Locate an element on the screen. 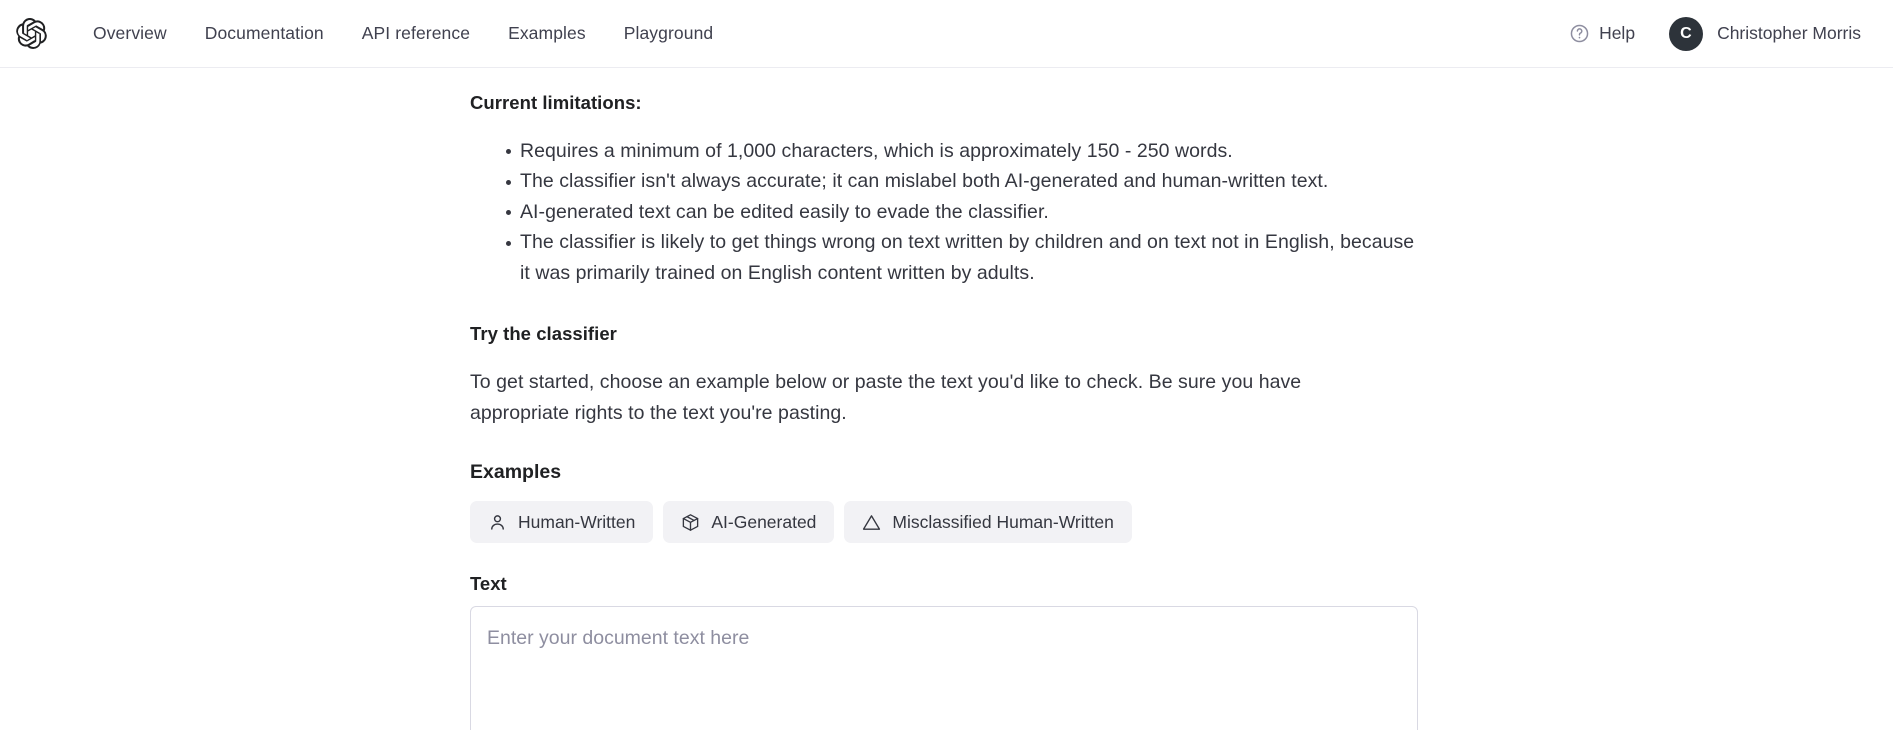 The height and width of the screenshot is (731, 1893). help-button: Help is located at coordinates (1602, 33).